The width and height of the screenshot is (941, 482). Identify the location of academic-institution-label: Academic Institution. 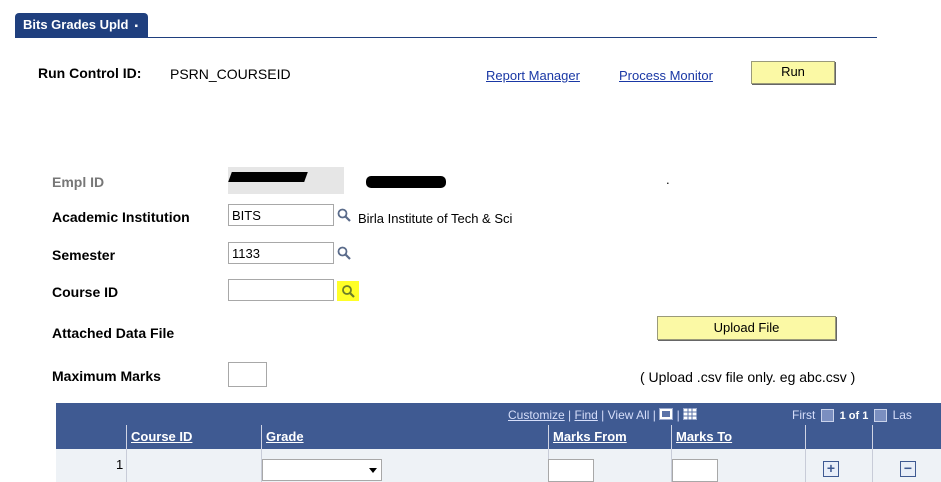
(121, 217).